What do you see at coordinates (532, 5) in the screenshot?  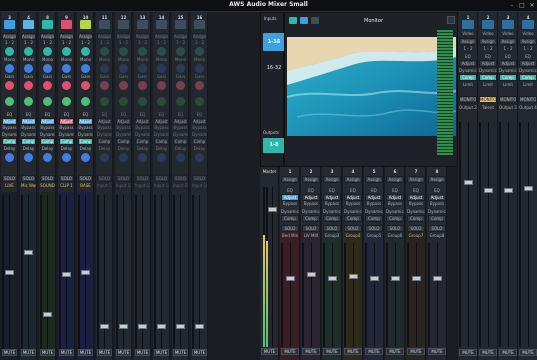 I see `close-icon: ✕` at bounding box center [532, 5].